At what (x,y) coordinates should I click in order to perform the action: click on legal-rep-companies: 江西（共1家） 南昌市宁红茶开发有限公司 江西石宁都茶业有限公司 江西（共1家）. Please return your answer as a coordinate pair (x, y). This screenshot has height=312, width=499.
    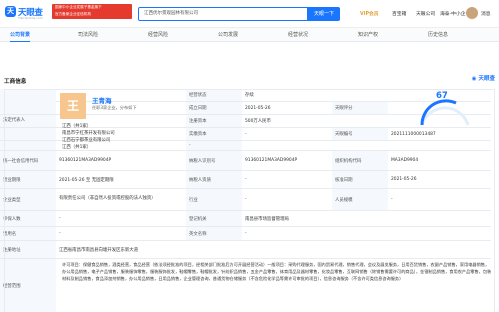
    Looking at the image, I should click on (88, 137).